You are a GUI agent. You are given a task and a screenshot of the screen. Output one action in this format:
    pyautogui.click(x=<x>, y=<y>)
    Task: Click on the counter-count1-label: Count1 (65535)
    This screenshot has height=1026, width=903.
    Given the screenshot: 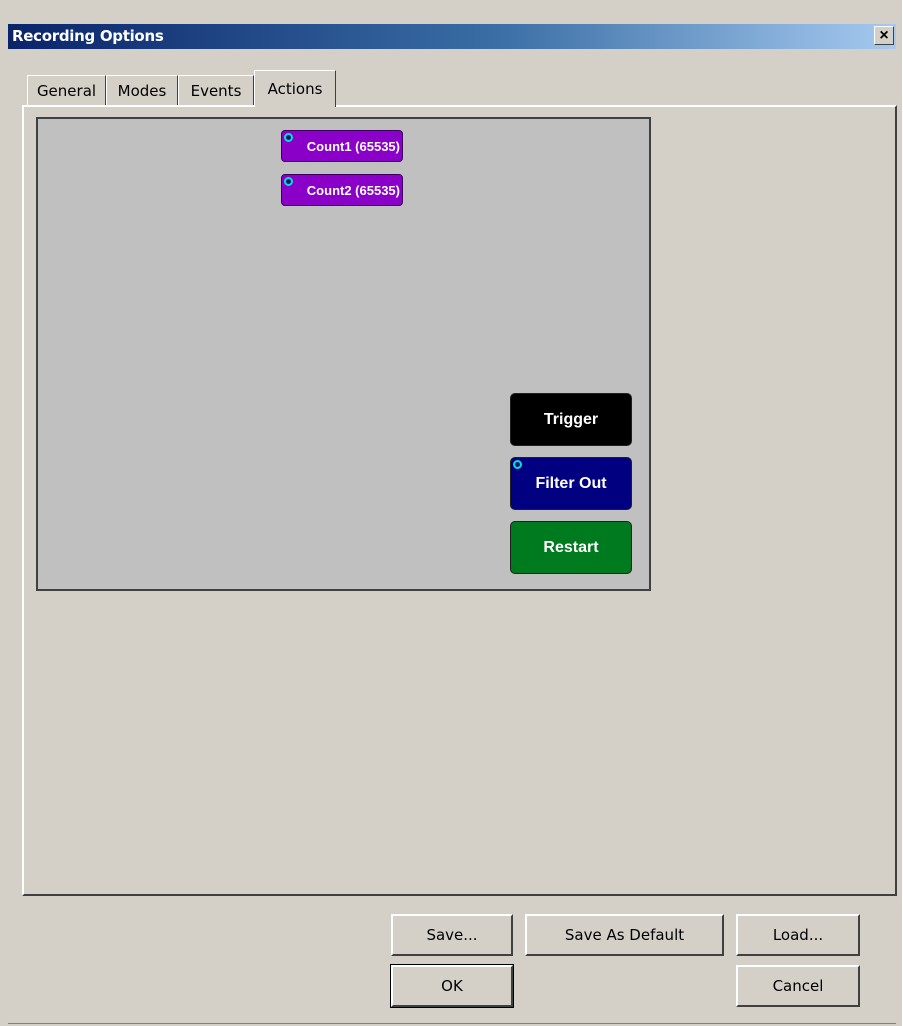 What is the action you would take?
    pyautogui.click(x=353, y=146)
    